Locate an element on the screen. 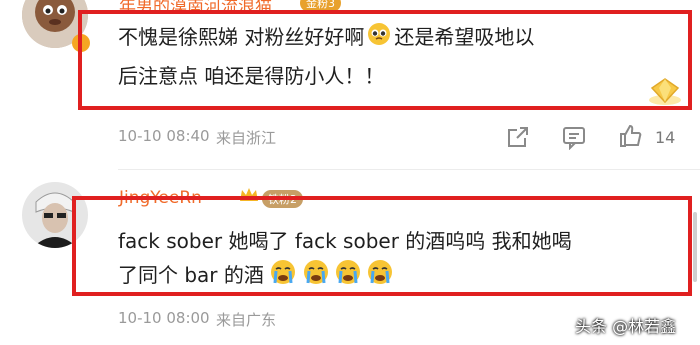  comment-text-line: fack sober 她喝了 fack sober 的酒呜呜 我和她喝 is located at coordinates (345, 241).